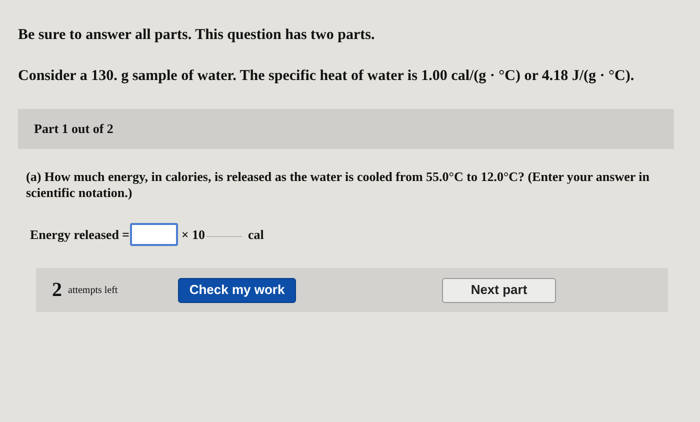 This screenshot has height=422, width=700. I want to click on part-header-text: Part 1 out of 2, so click(74, 129).